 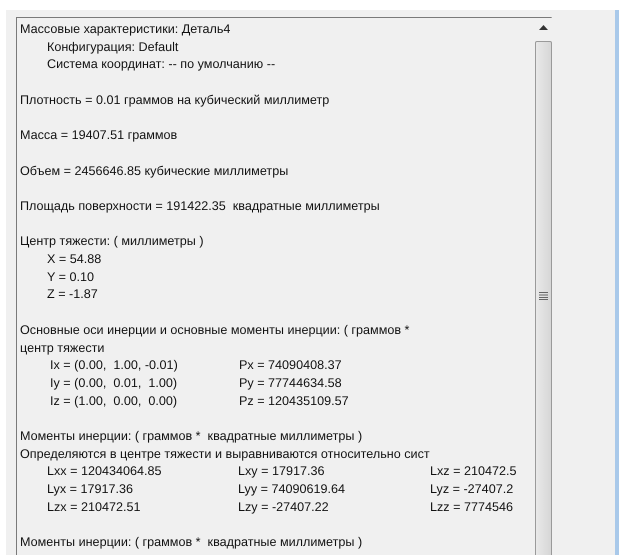 What do you see at coordinates (543, 27) in the screenshot?
I see `scroll-up-icon` at bounding box center [543, 27].